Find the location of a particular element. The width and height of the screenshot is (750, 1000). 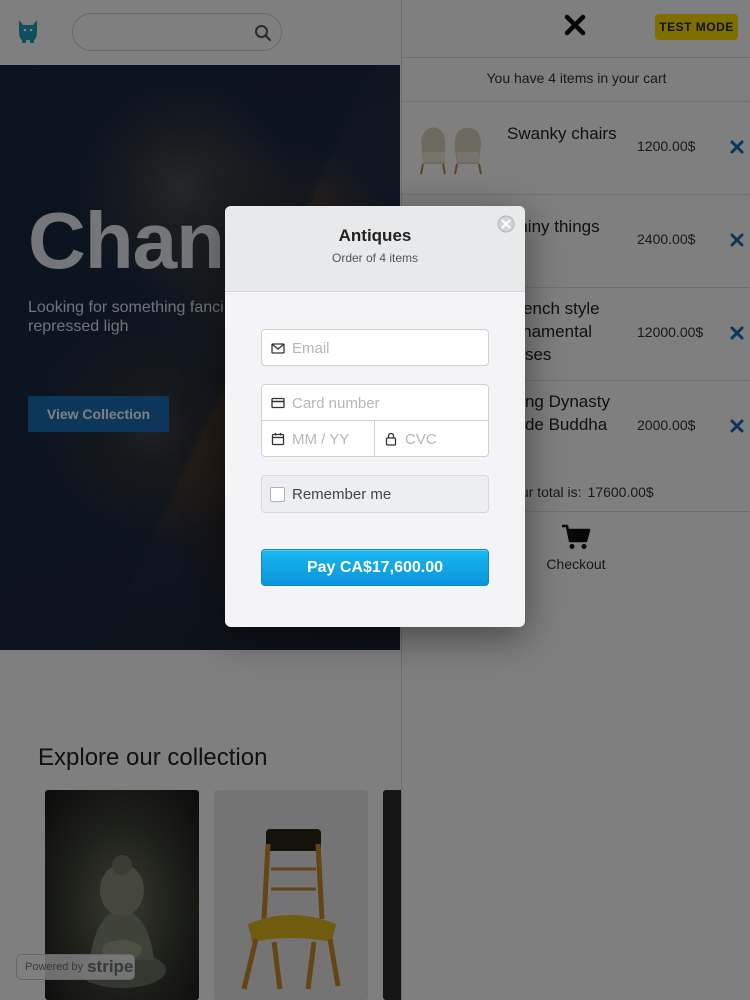

email-field: Email is located at coordinates (375, 347).